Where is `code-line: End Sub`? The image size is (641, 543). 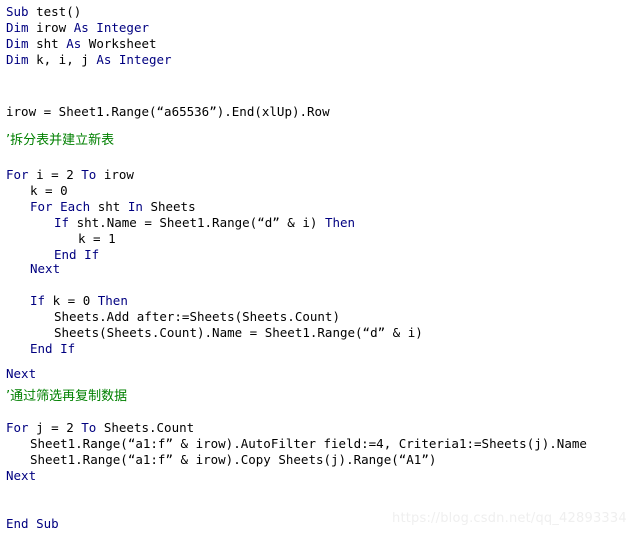
code-line: End Sub is located at coordinates (32, 524).